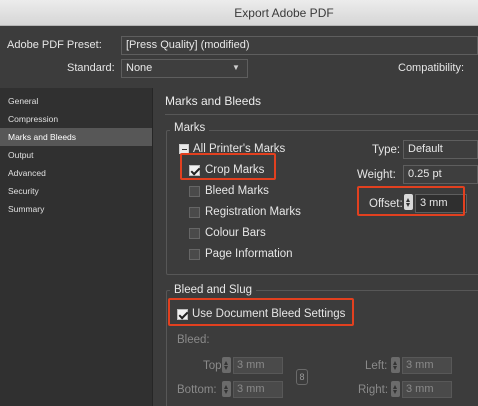 The image size is (478, 406). I want to click on marks-legend: Marks, so click(190, 128).